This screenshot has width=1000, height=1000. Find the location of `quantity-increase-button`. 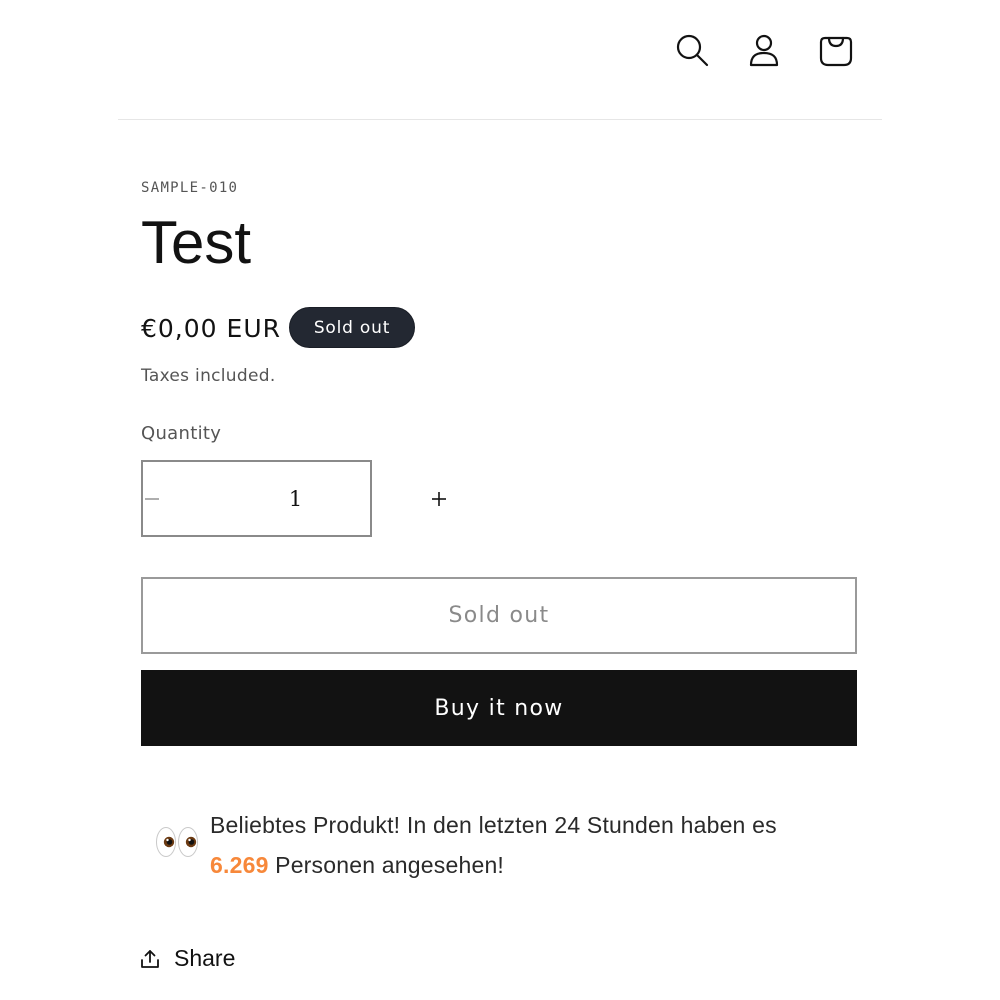

quantity-increase-button is located at coordinates (439, 498).